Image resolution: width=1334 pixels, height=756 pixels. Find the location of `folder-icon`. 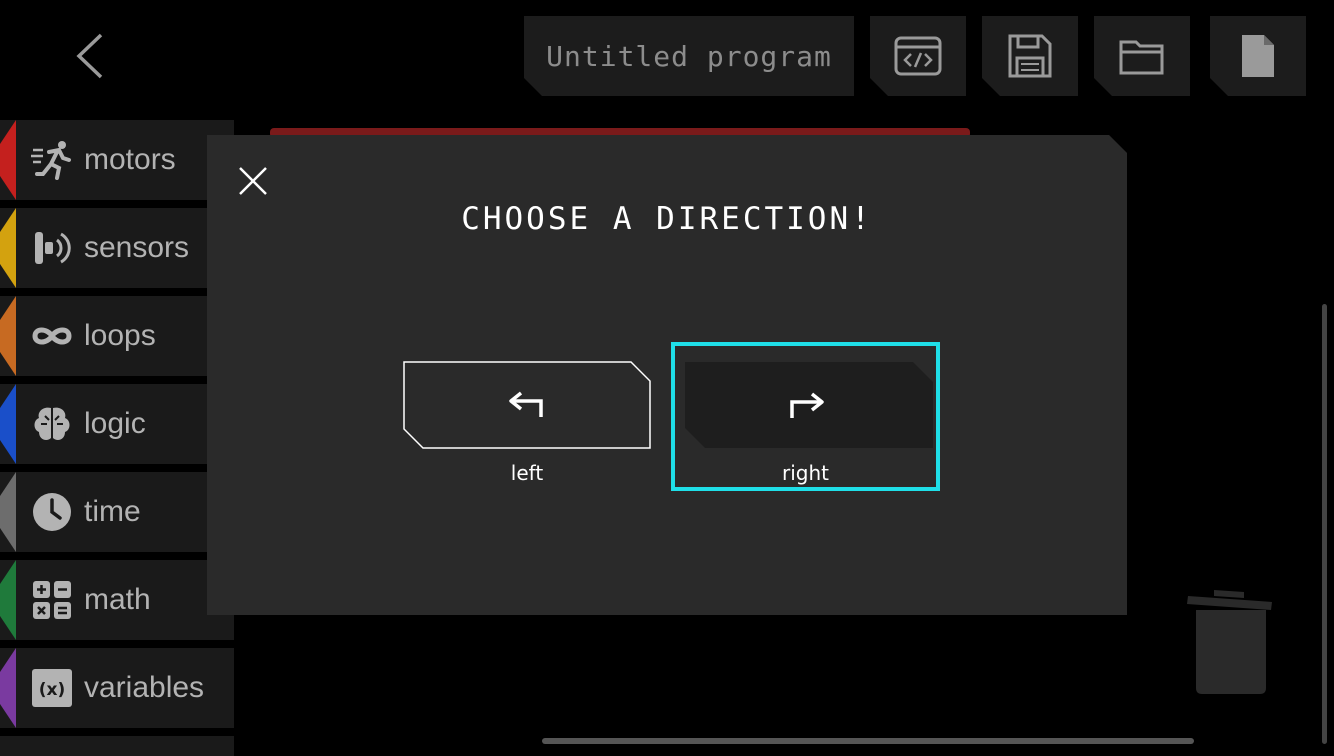

folder-icon is located at coordinates (1142, 56).